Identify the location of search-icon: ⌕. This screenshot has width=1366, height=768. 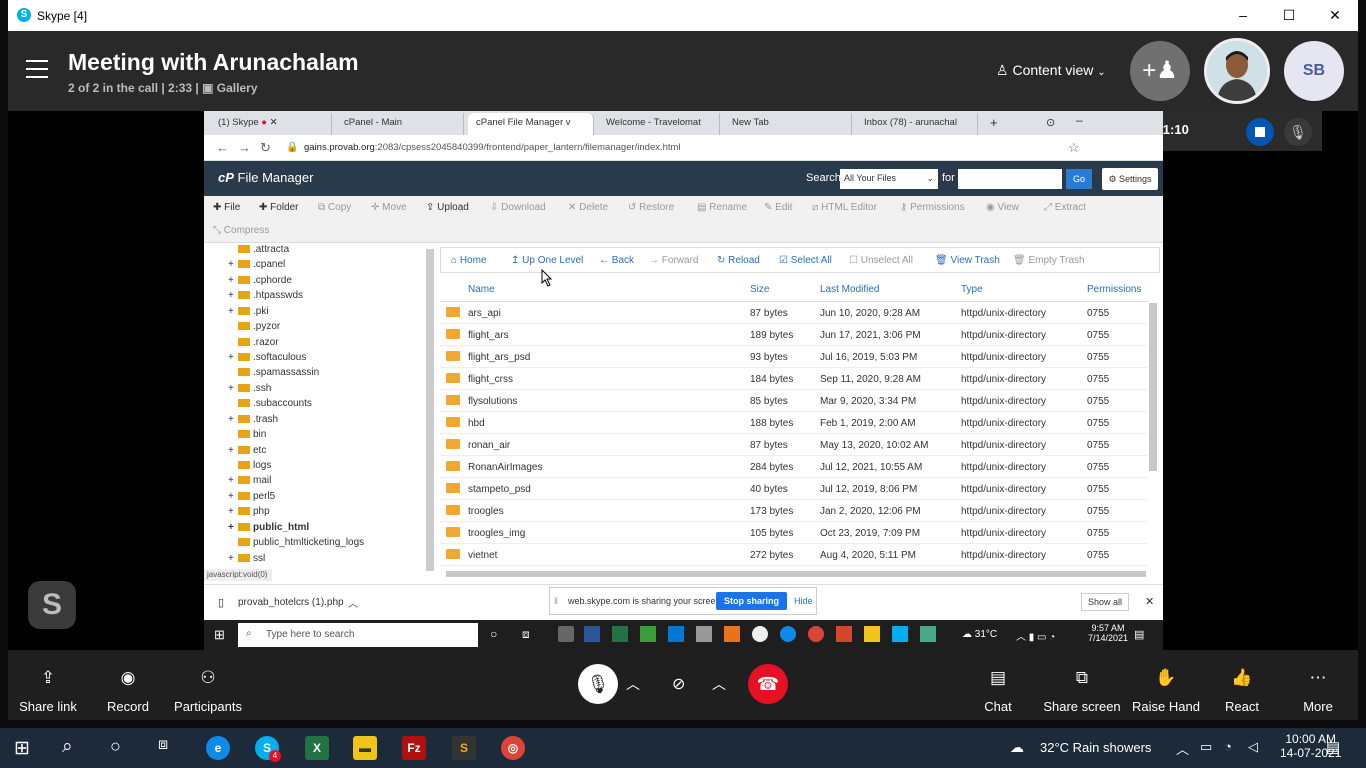
(67, 747).